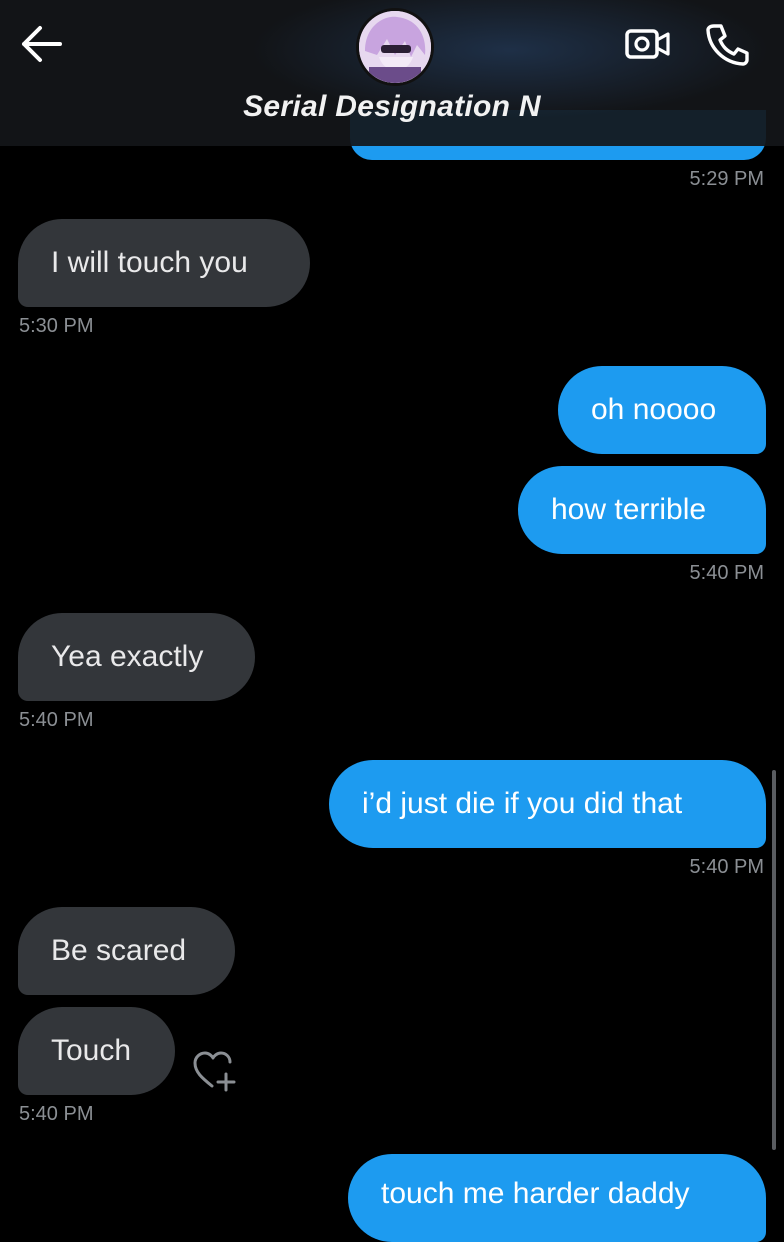 This screenshot has width=784, height=1242. Describe the element at coordinates (136, 657) in the screenshot. I see `message-bubble-incoming: Yea exactly` at that location.